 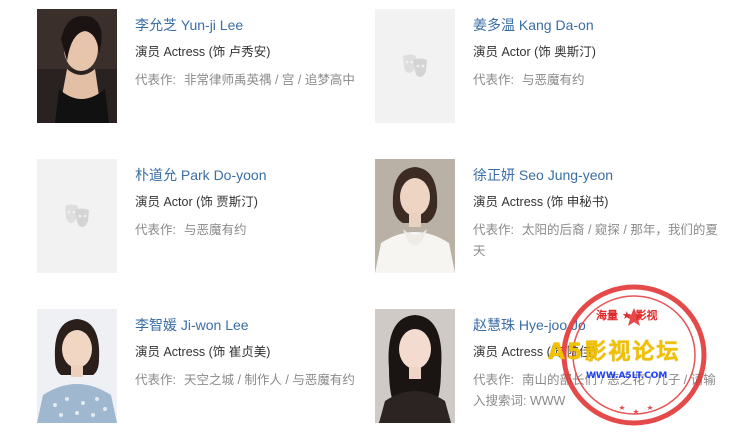 I want to click on representative-works: 代表作: 天空之城 / 制作人 / 与恶魔有约, so click(x=260, y=380).